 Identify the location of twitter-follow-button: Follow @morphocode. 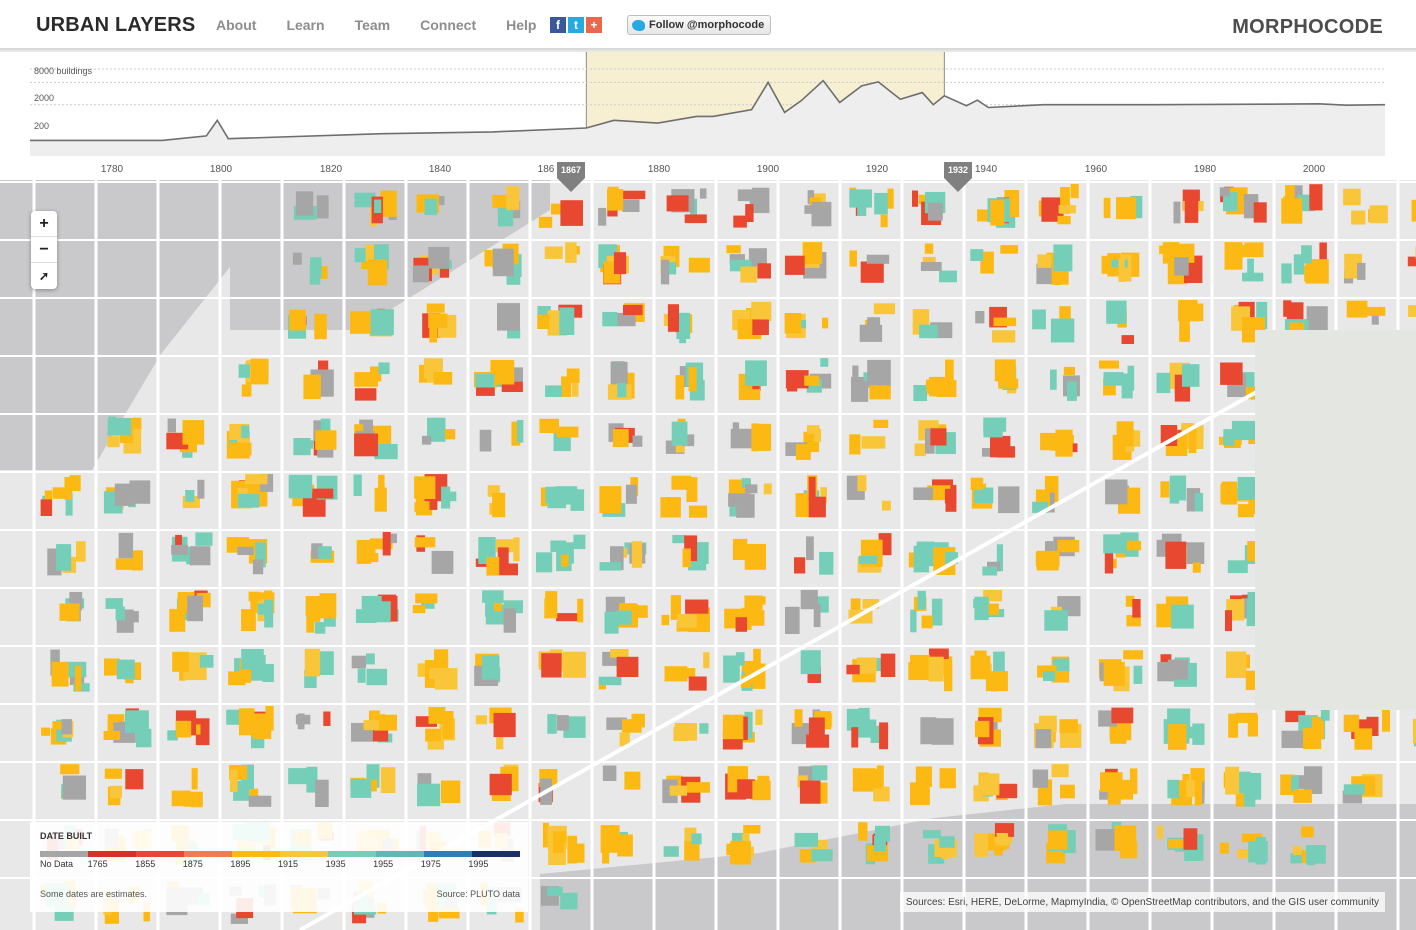
(699, 25).